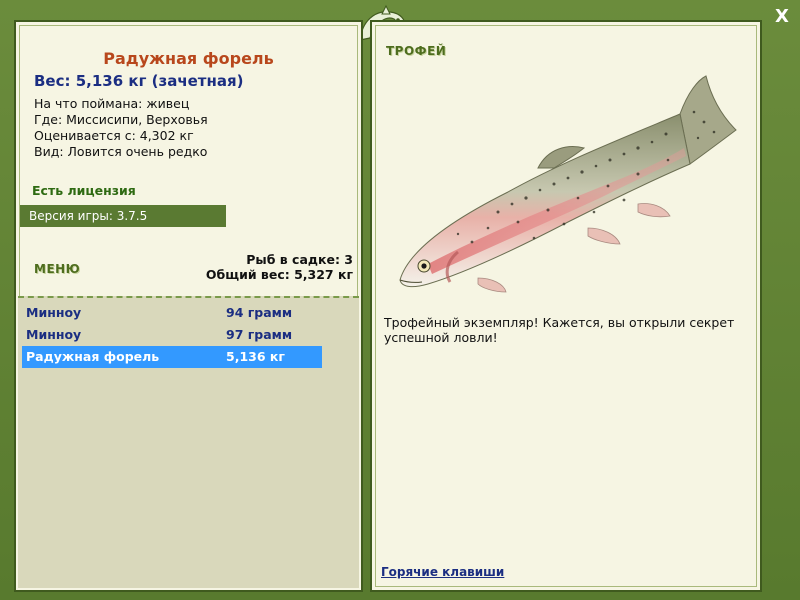 The height and width of the screenshot is (600, 800). Describe the element at coordinates (299, 259) in the screenshot. I see `keepnet-count: Рыб в садке: 3` at that location.